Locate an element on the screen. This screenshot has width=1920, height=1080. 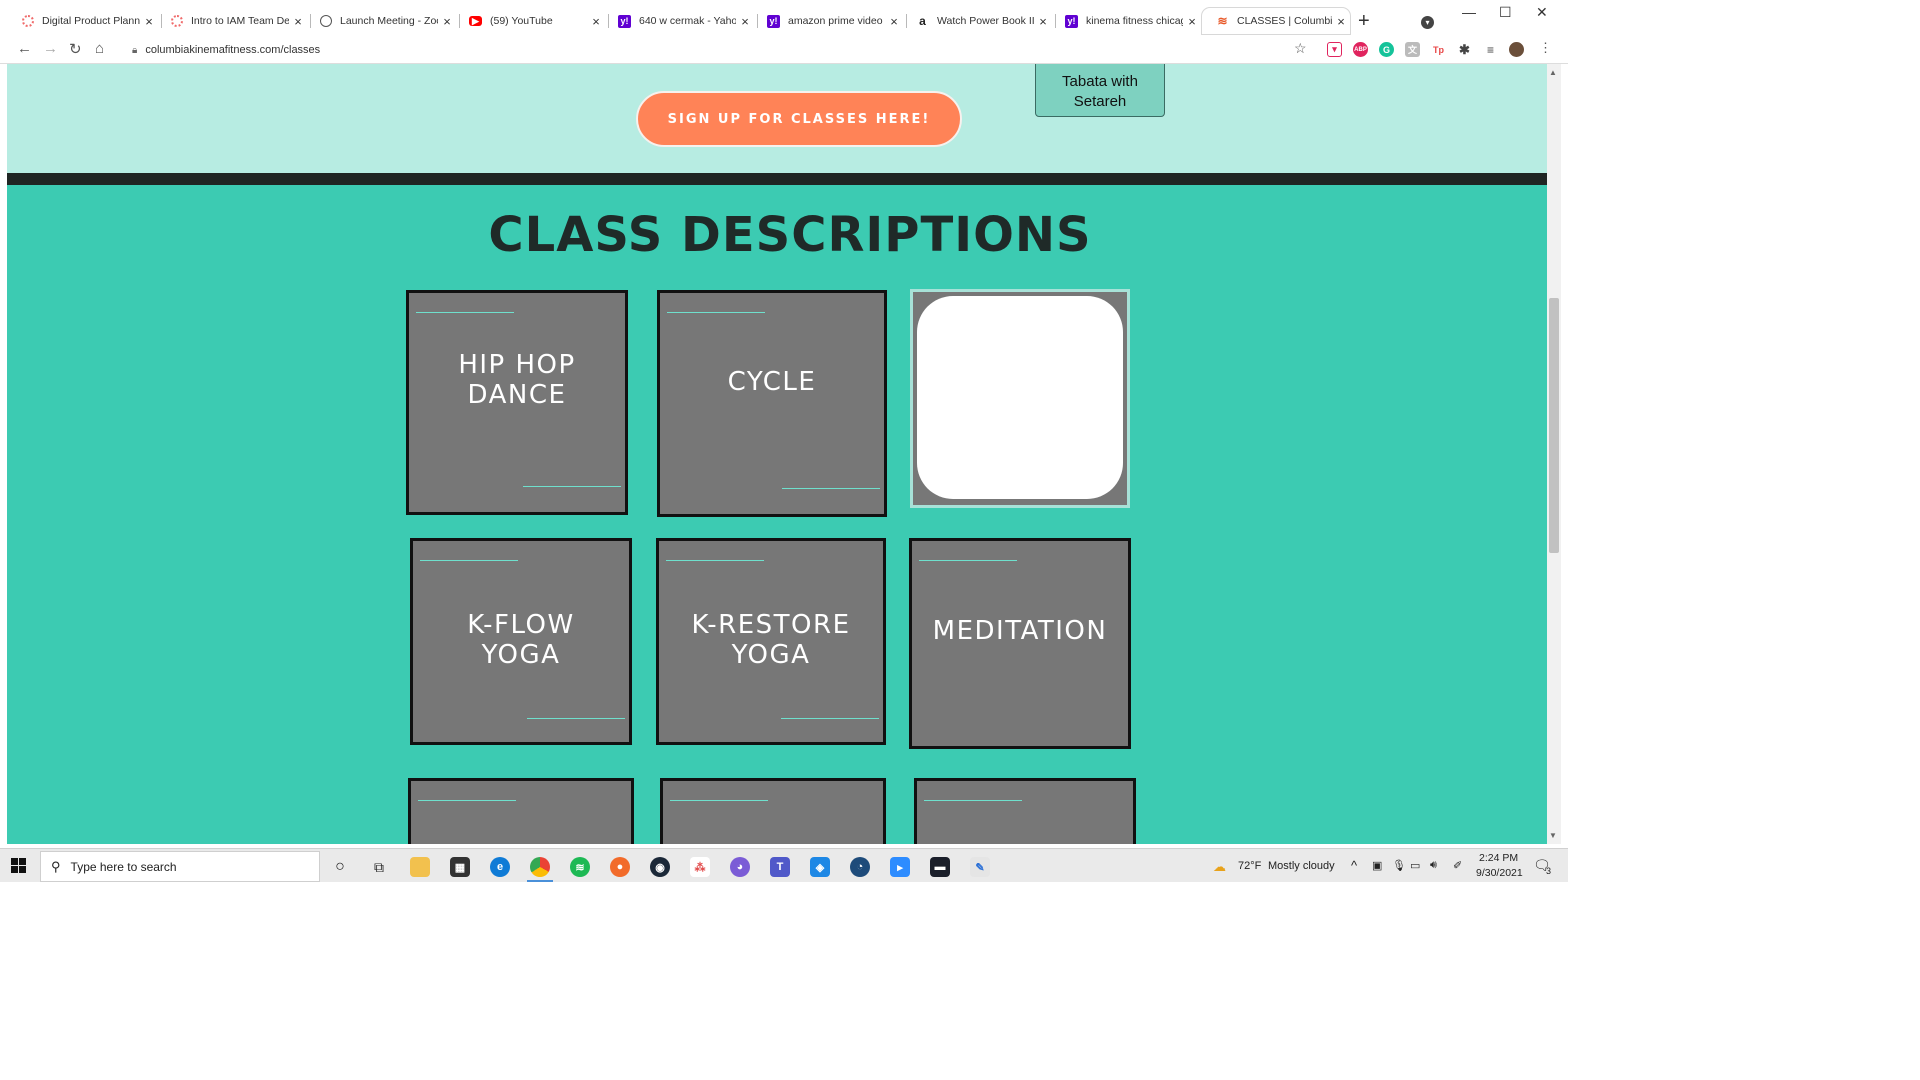
remote-desktop-icon: ◈ is located at coordinates (820, 867).